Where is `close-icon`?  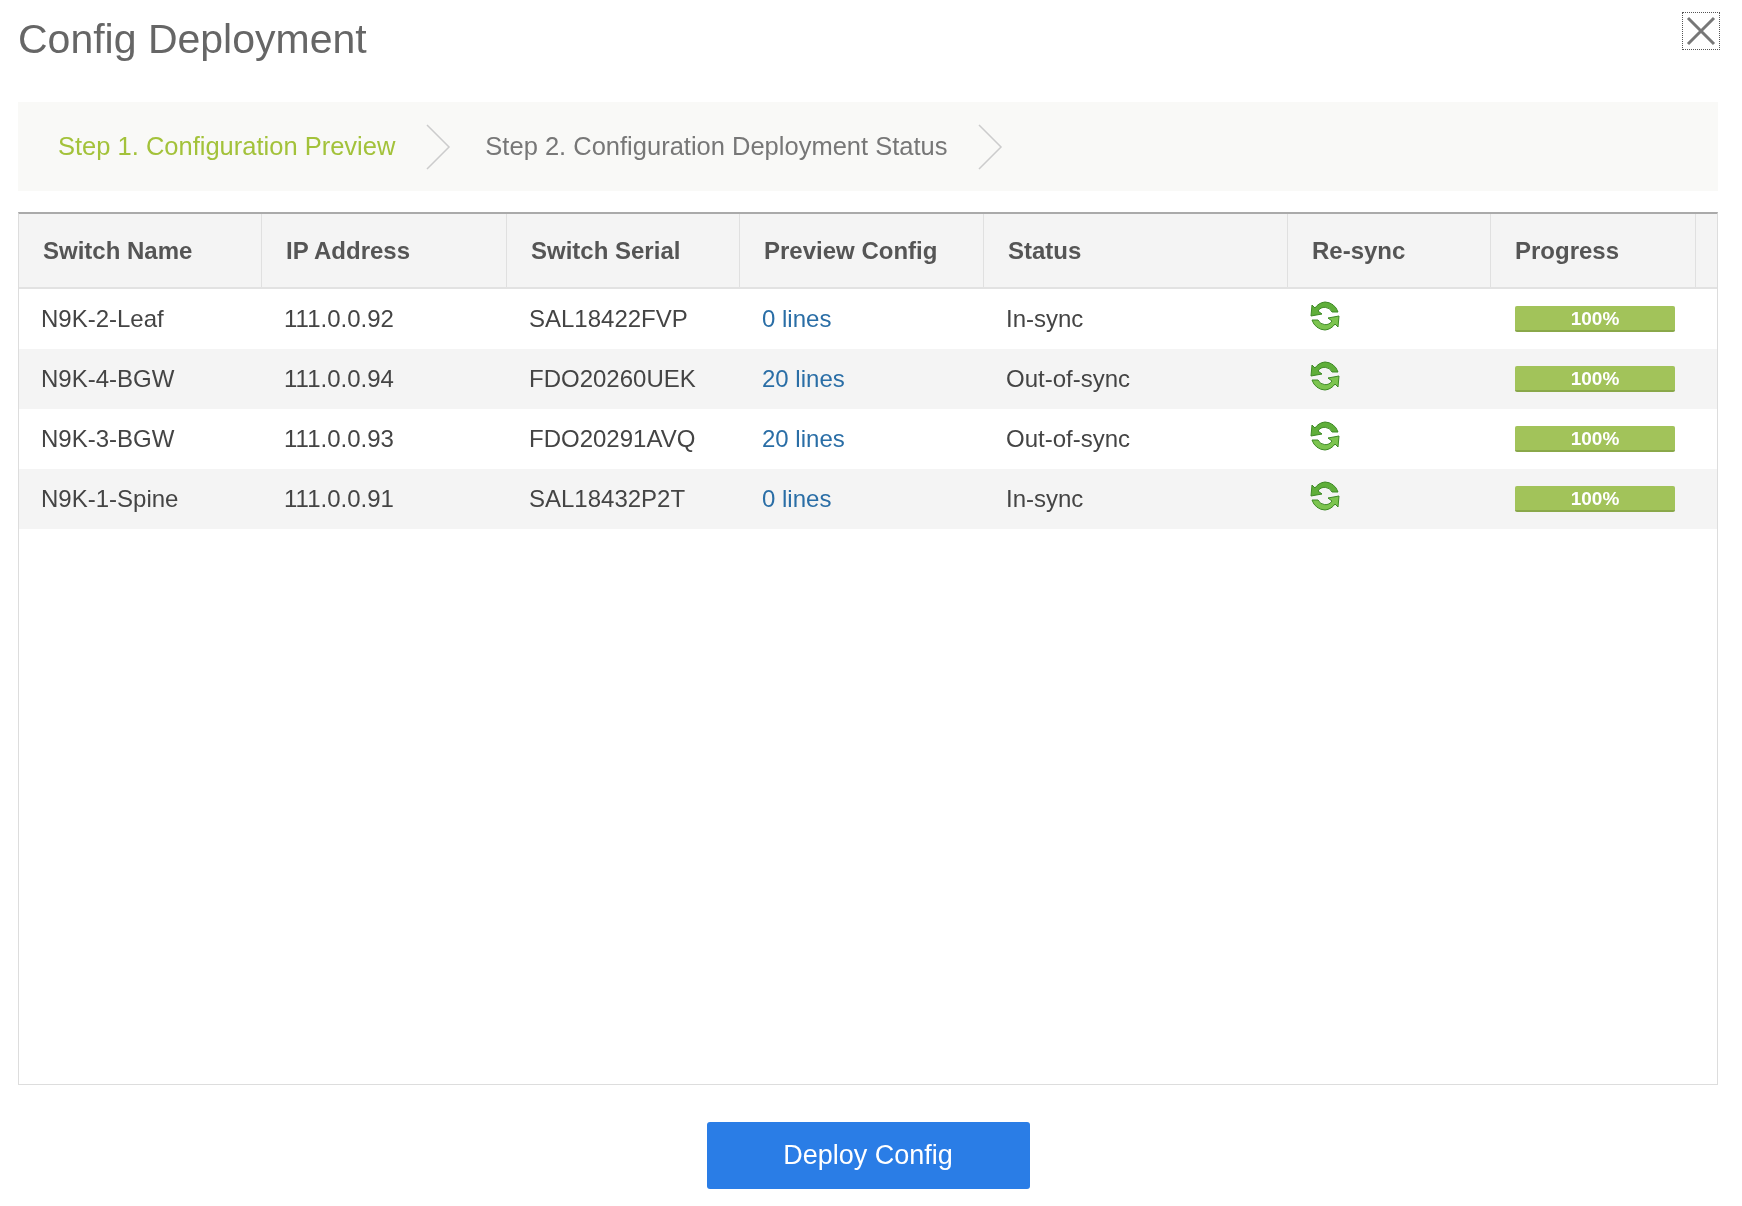
close-icon is located at coordinates (1701, 31).